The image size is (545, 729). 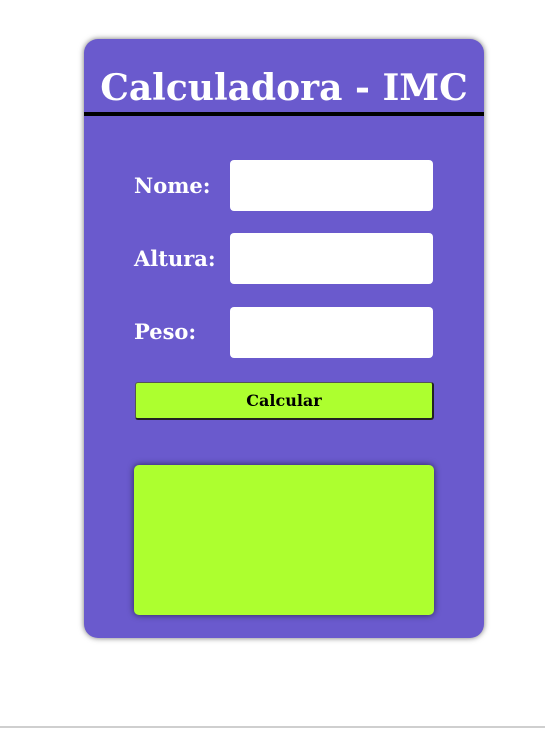 What do you see at coordinates (284, 114) in the screenshot?
I see `title-divider` at bounding box center [284, 114].